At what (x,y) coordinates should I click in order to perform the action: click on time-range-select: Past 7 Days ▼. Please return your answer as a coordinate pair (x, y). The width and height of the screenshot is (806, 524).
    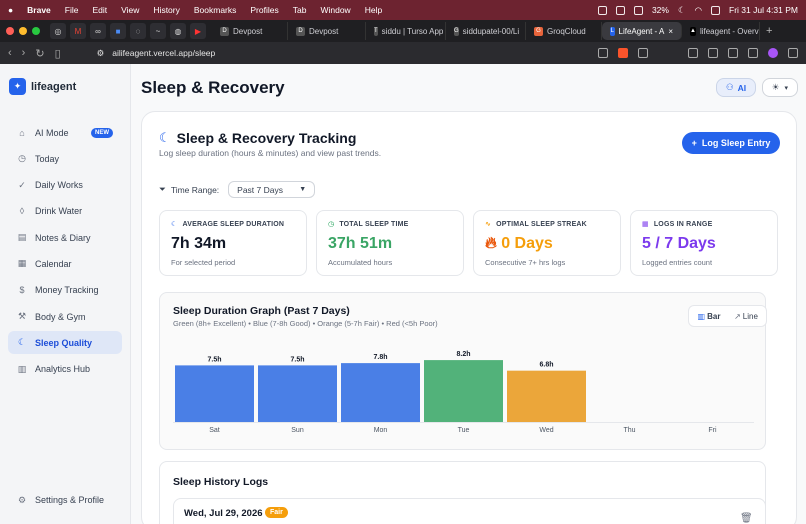
    Looking at the image, I should click on (272, 189).